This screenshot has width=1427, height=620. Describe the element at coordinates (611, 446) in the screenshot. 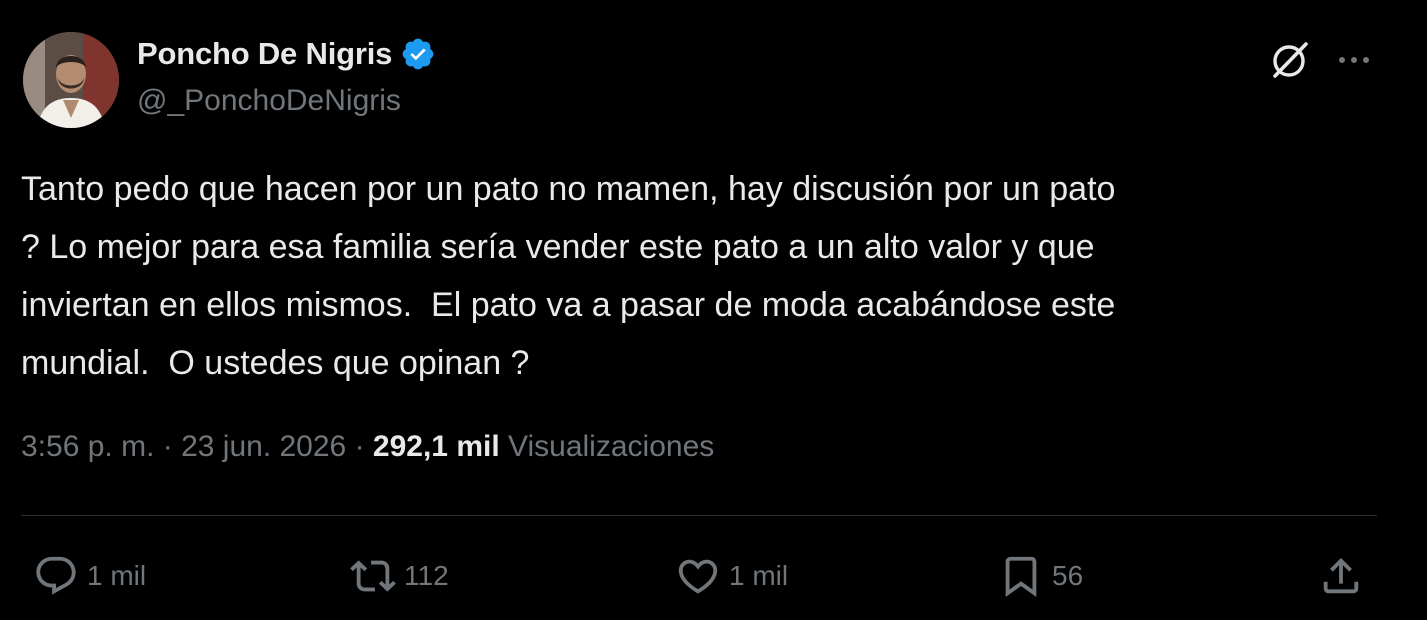

I see `views-label: Visualizaciones` at that location.